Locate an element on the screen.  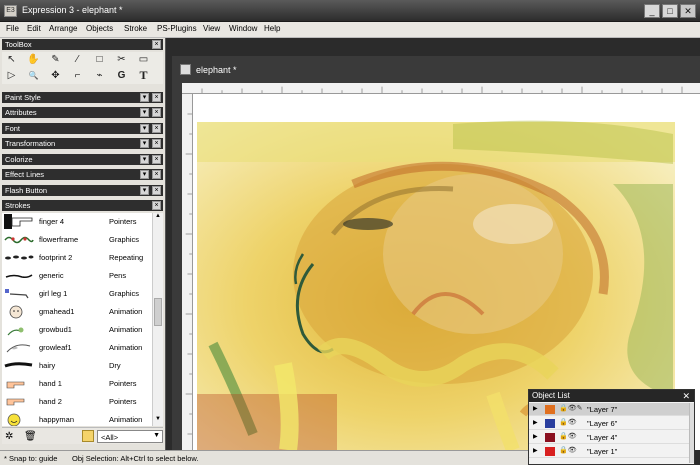
layer-row: ▶ 🔒👁 "Layer 1" is located at coordinates (609, 451).